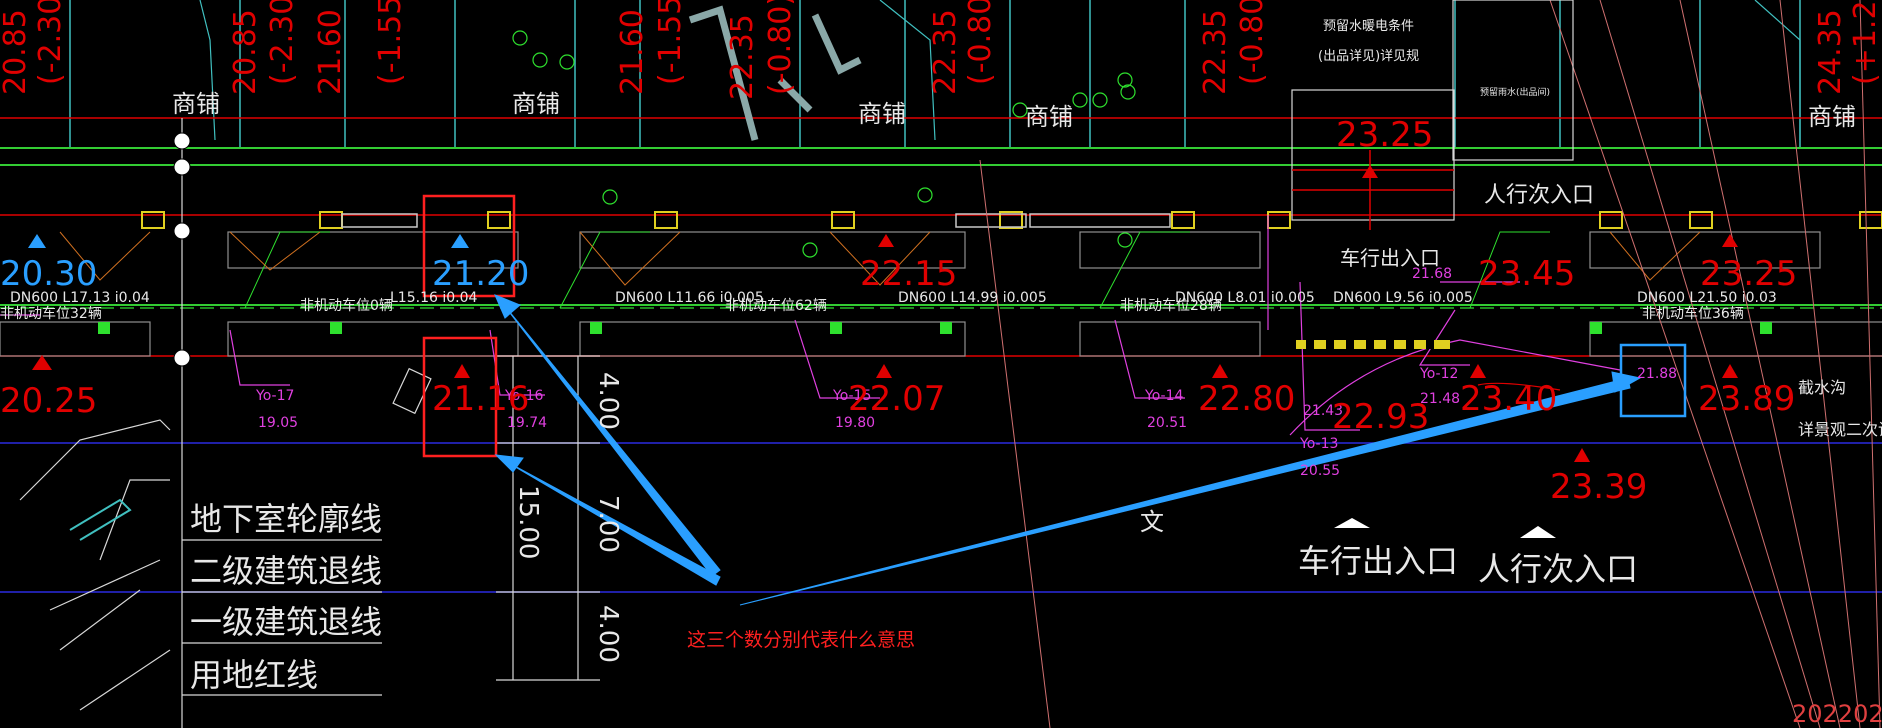 This screenshot has height=728, width=1882. I want to click on elevation-red: 23.89, so click(1746, 399).